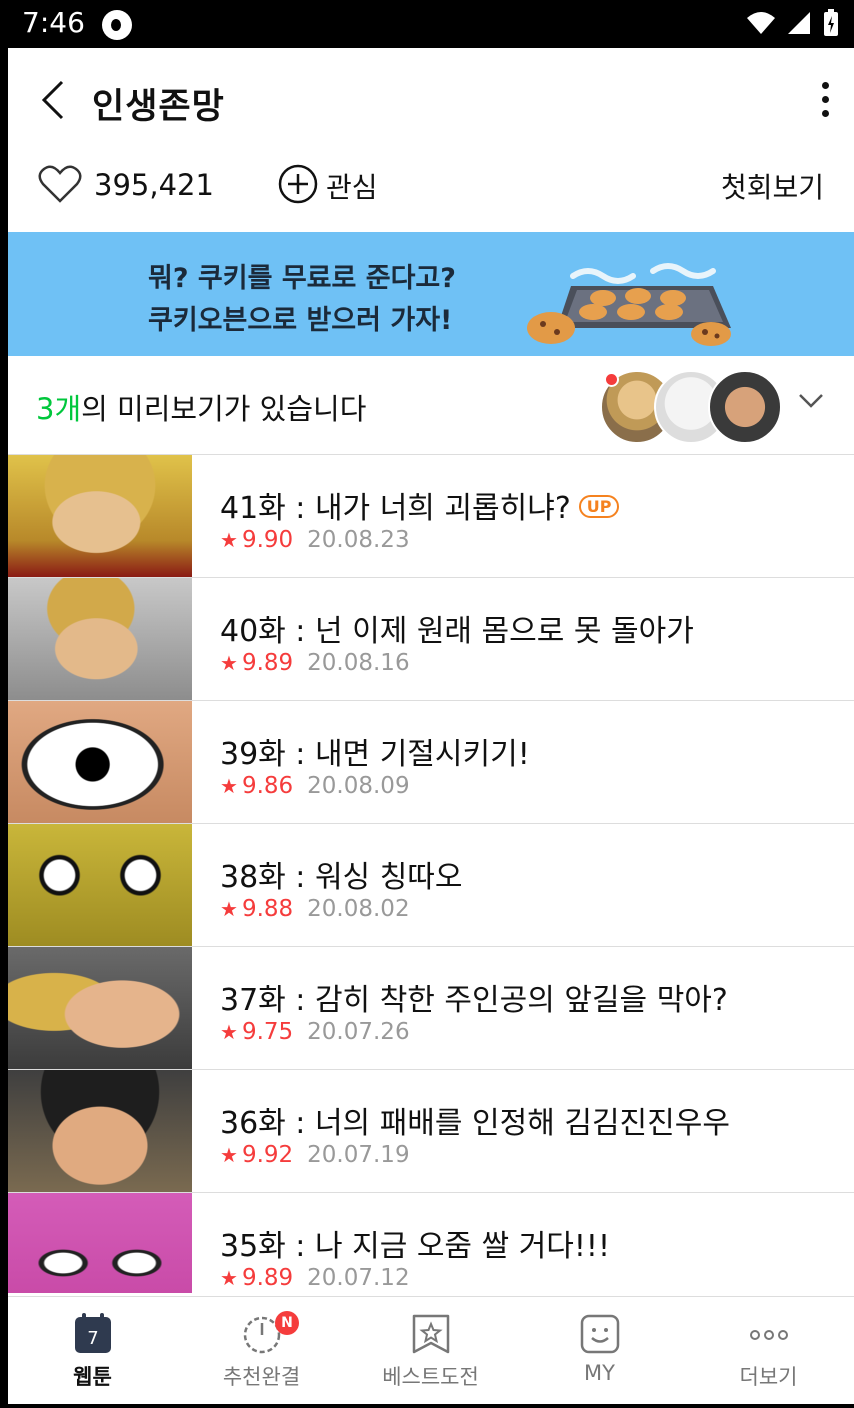 The height and width of the screenshot is (1408, 854). I want to click on calendar-day: 7, so click(92, 1338).